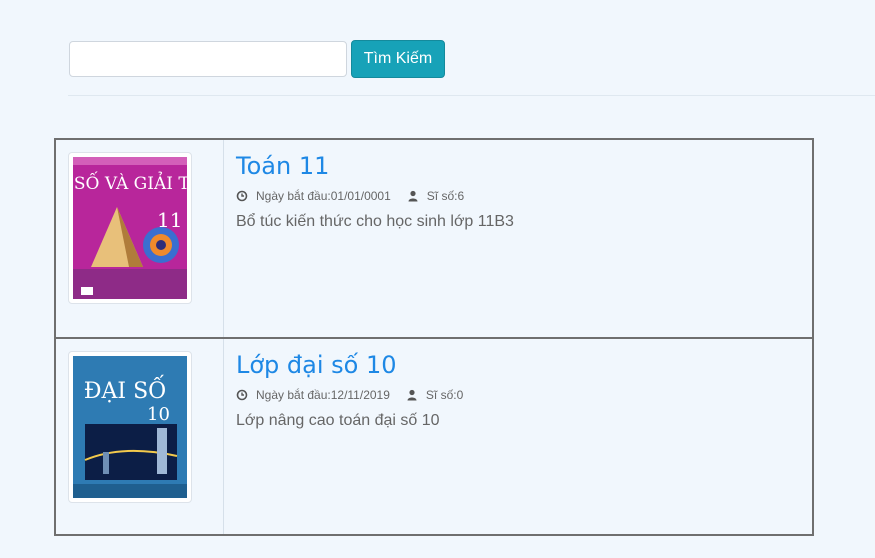  I want to click on course-title: Toán 11, so click(282, 166).